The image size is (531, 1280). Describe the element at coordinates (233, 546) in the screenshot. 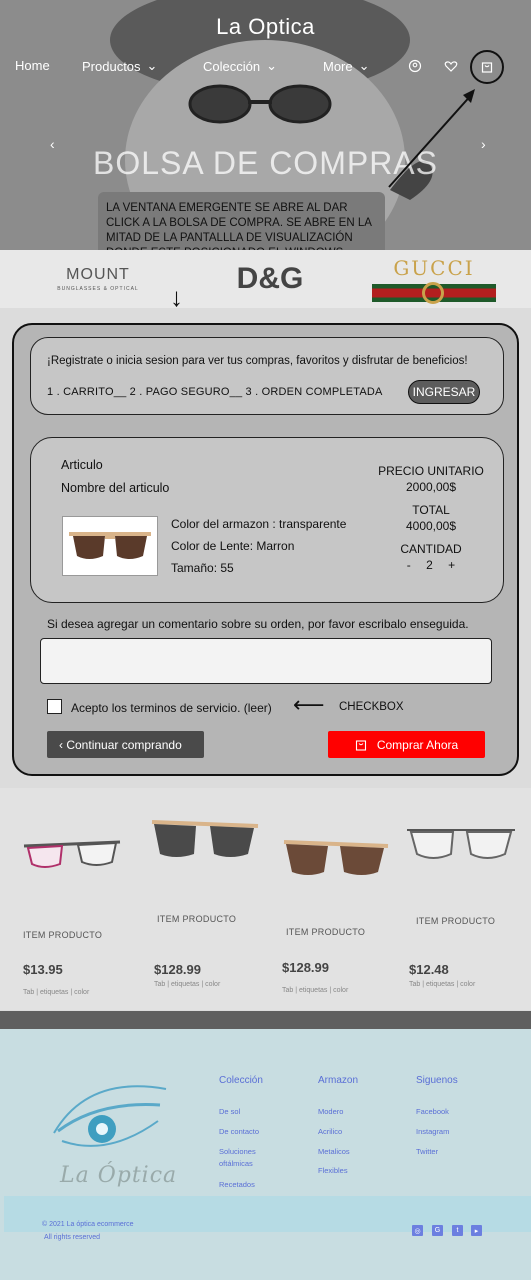

I see `item-lens-color: Color de Lente: Marron` at that location.